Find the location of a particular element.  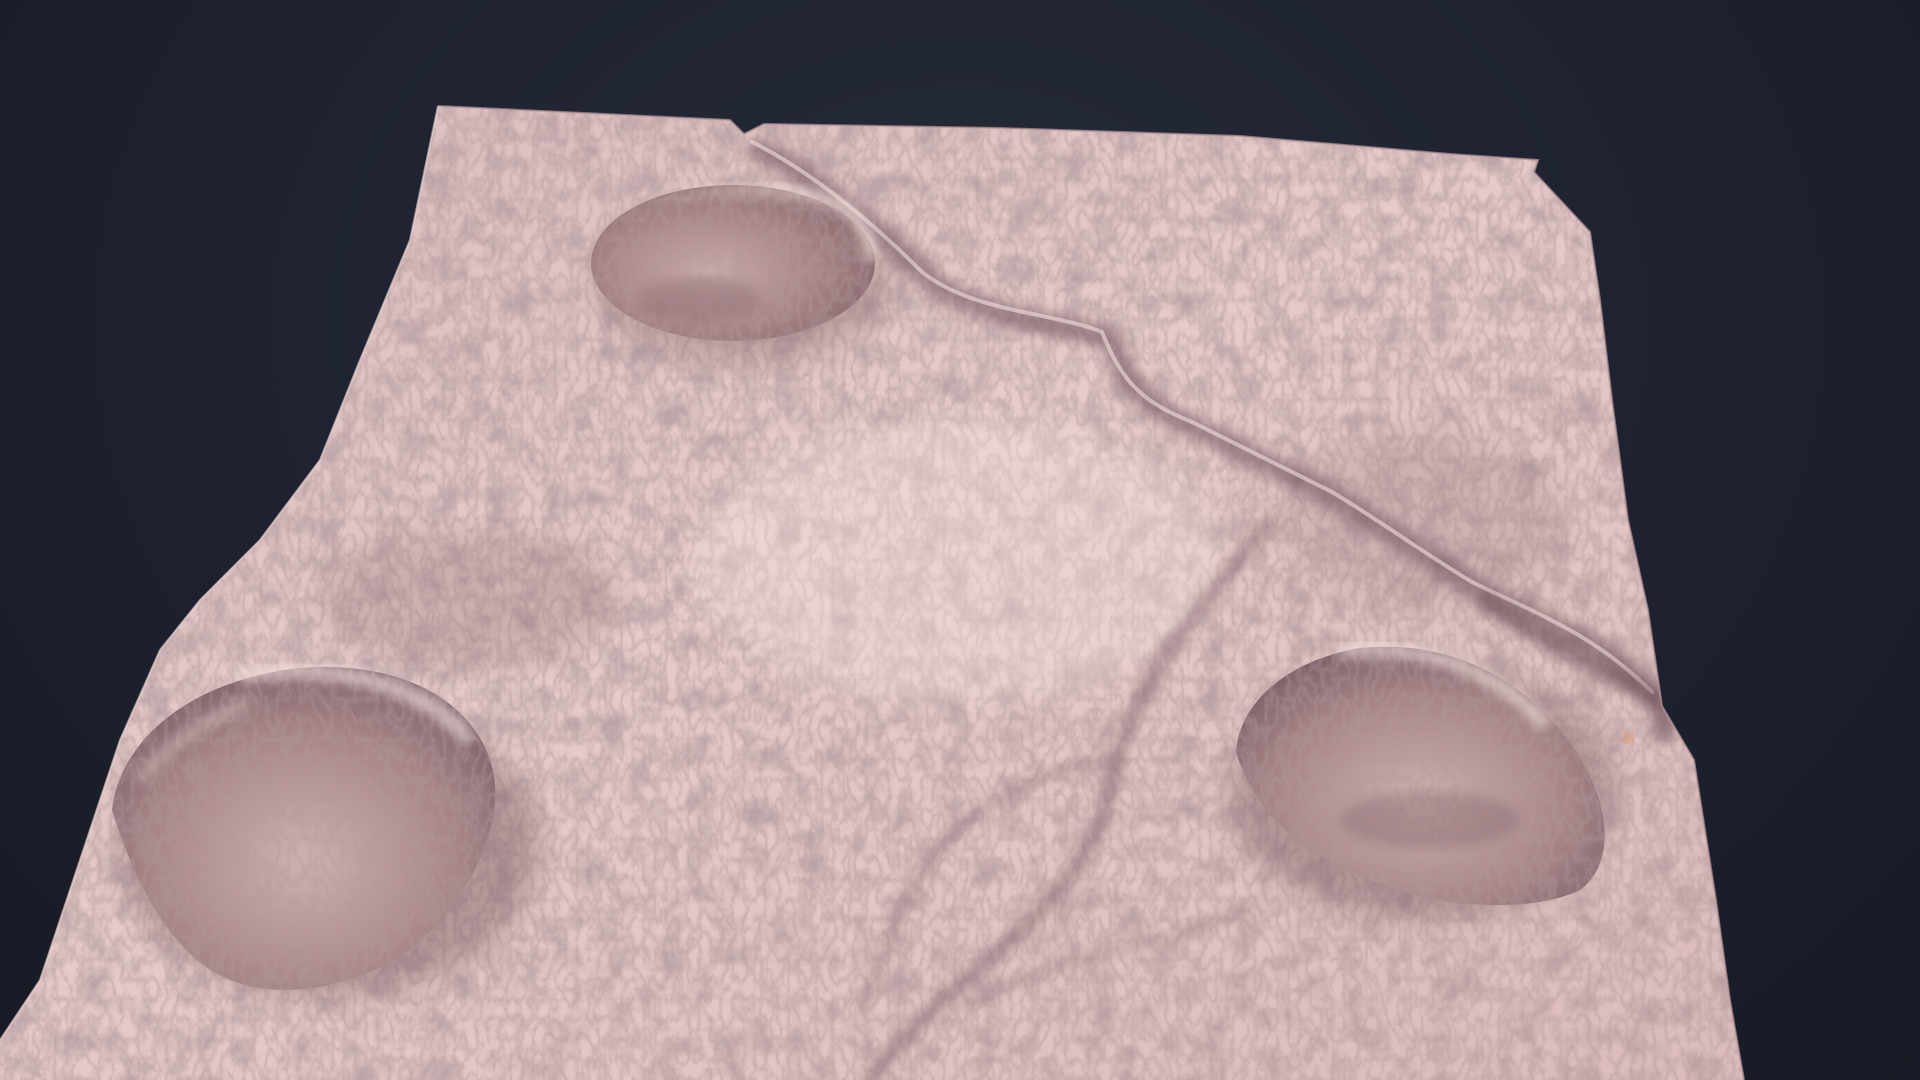

terrain-highlight-patch is located at coordinates (960, 560).